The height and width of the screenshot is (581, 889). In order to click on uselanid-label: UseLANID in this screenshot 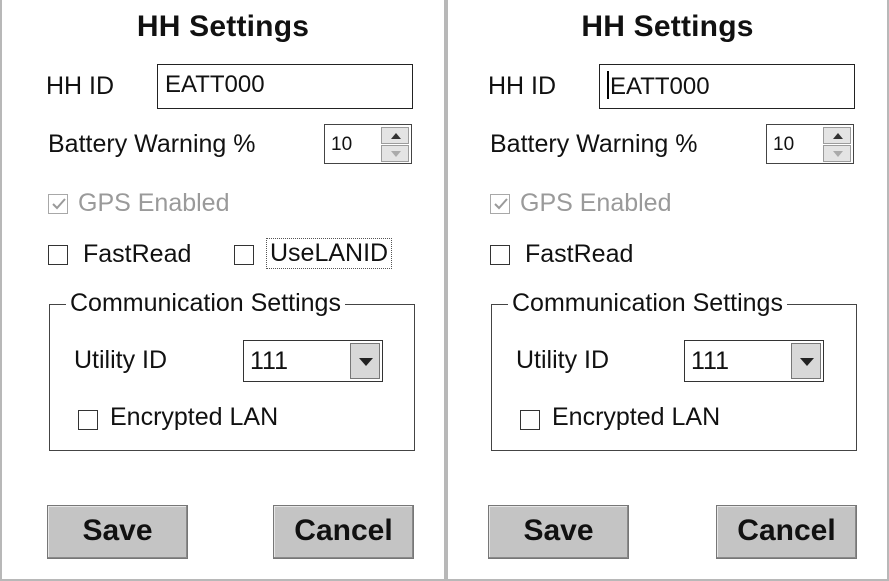, I will do `click(329, 253)`.